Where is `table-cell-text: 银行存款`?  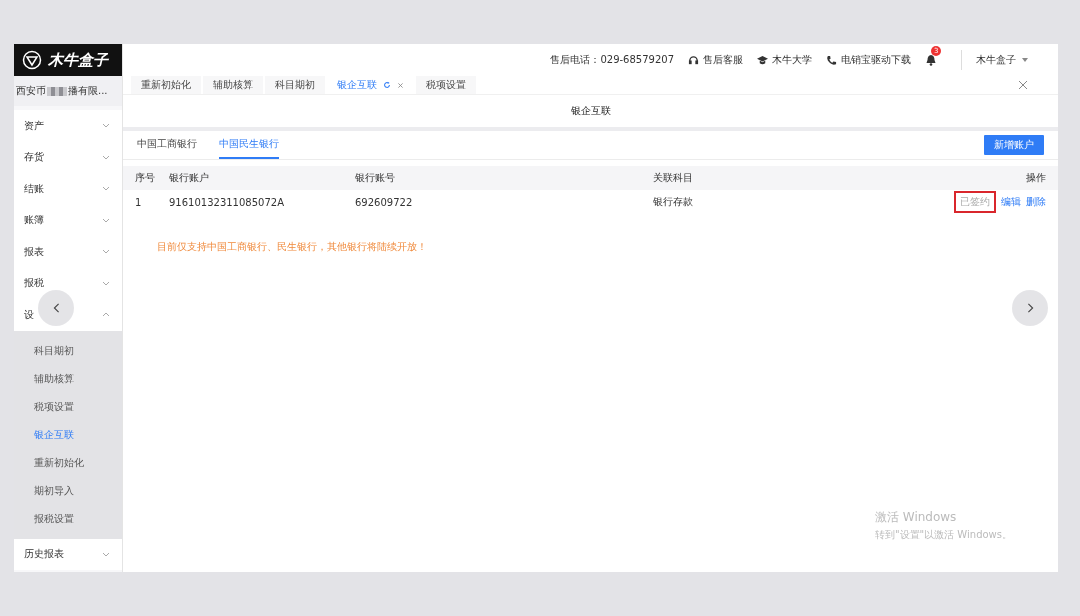 table-cell-text: 银行存款 is located at coordinates (673, 202).